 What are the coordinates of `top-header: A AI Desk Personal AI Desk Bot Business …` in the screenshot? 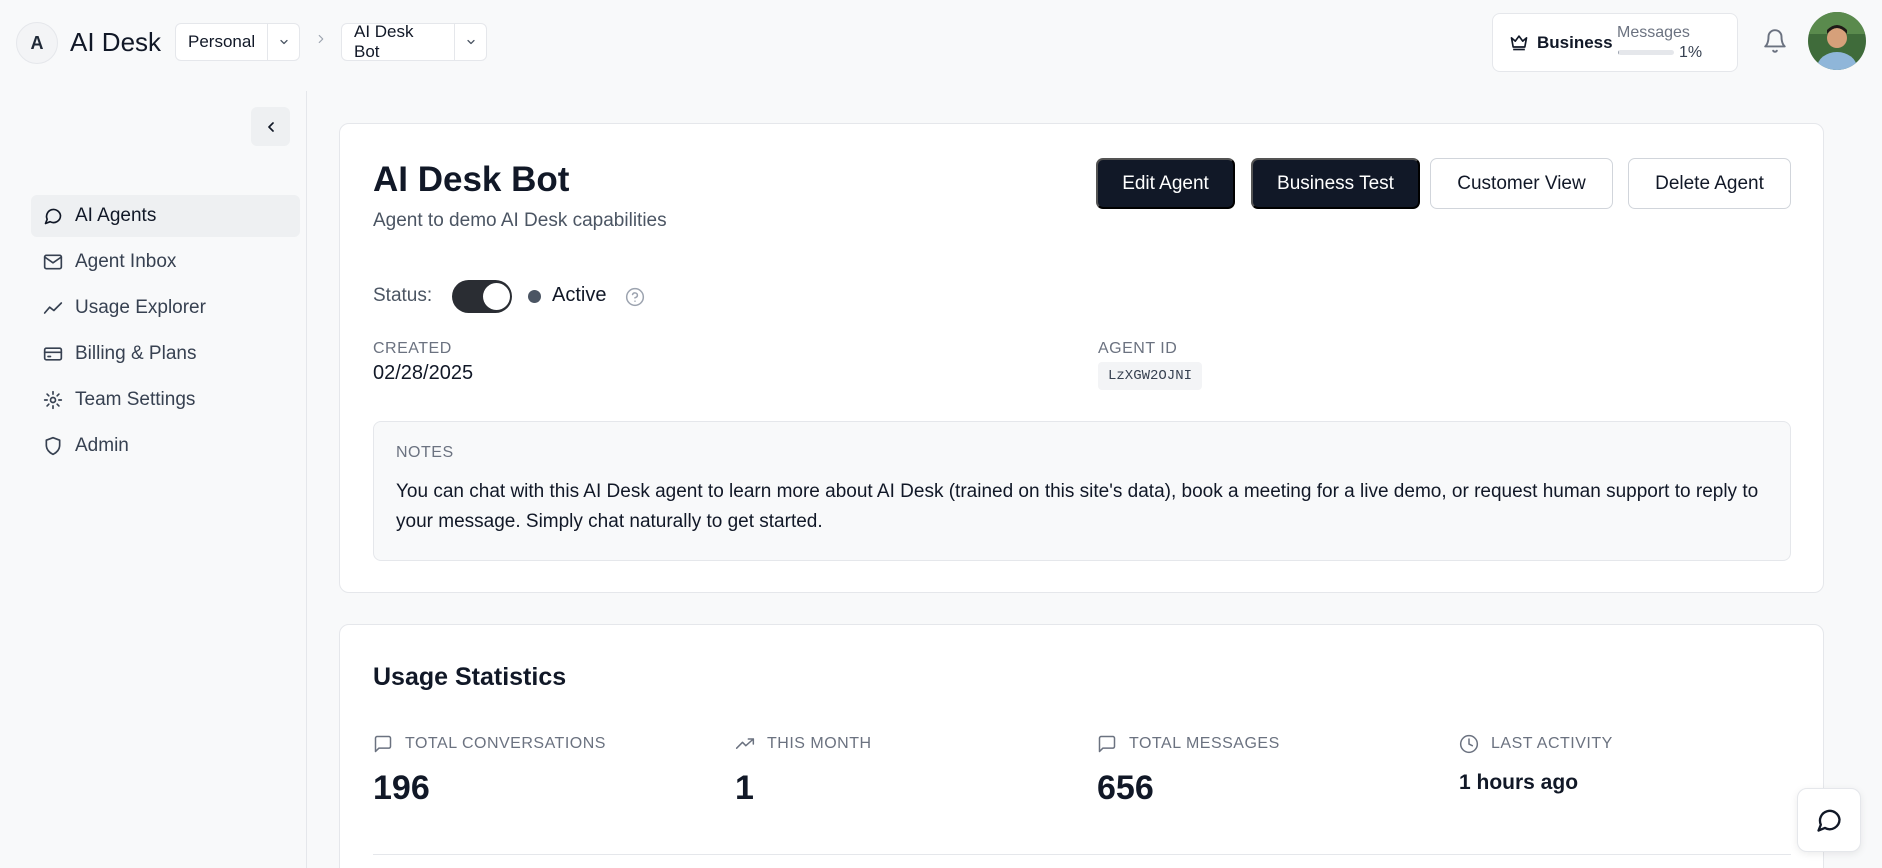 It's located at (941, 42).